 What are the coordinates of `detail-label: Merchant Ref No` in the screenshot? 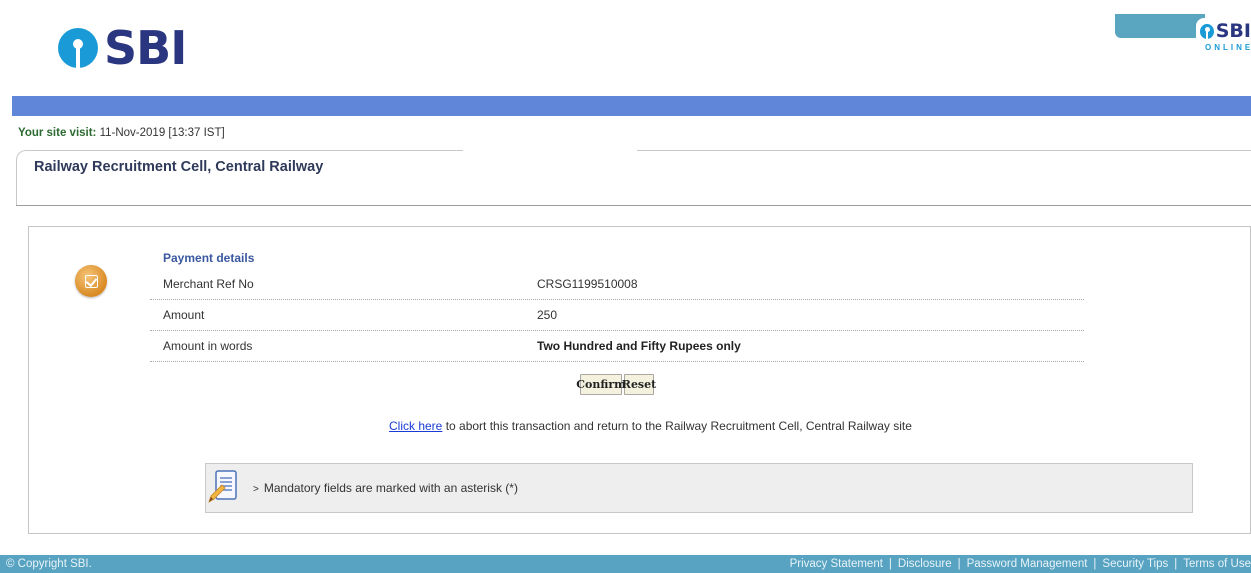 It's located at (208, 284).